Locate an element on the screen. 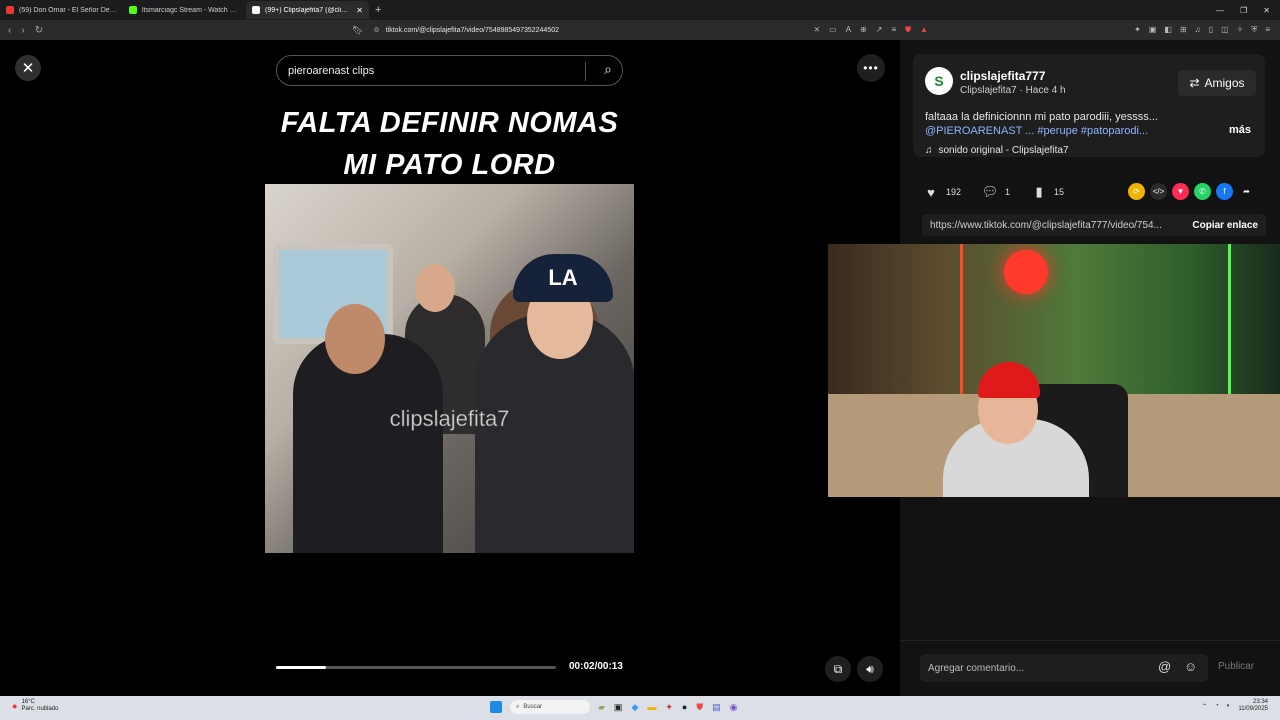  facebook-icon: f is located at coordinates (1224, 191).